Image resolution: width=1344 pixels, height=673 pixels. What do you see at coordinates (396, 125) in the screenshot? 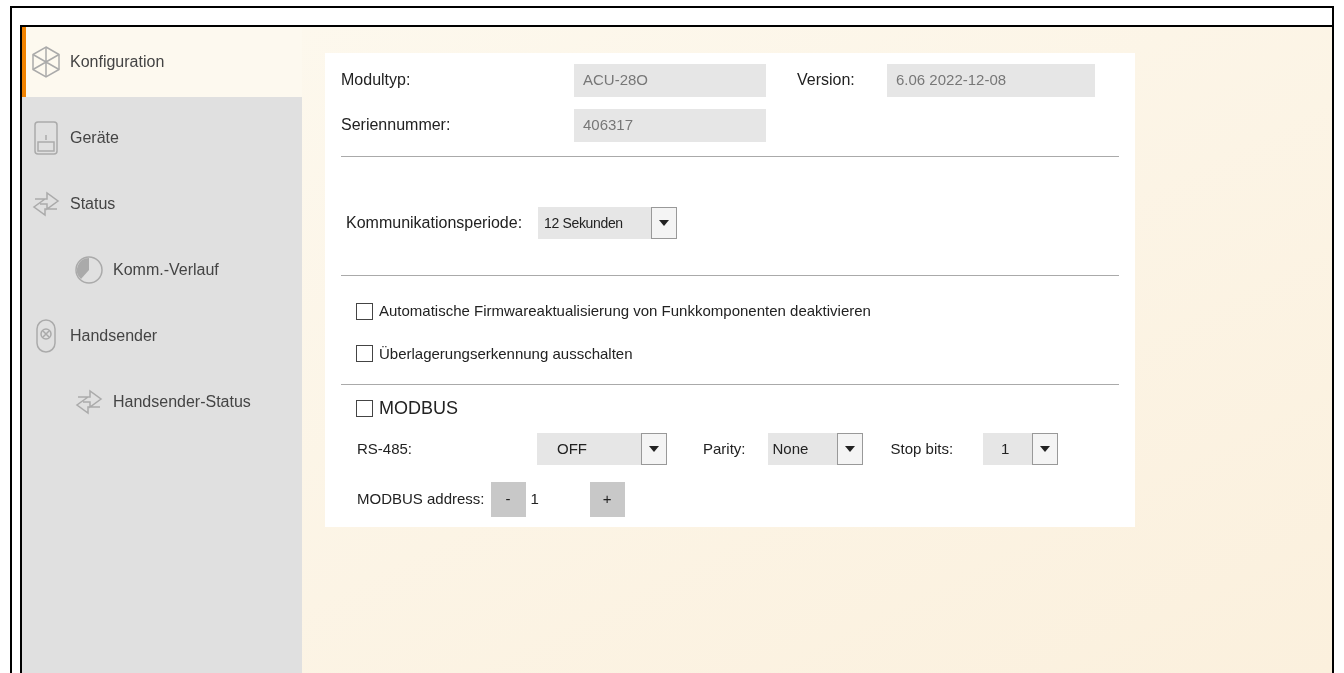
I see `field-label: Seriennummer:` at bounding box center [396, 125].